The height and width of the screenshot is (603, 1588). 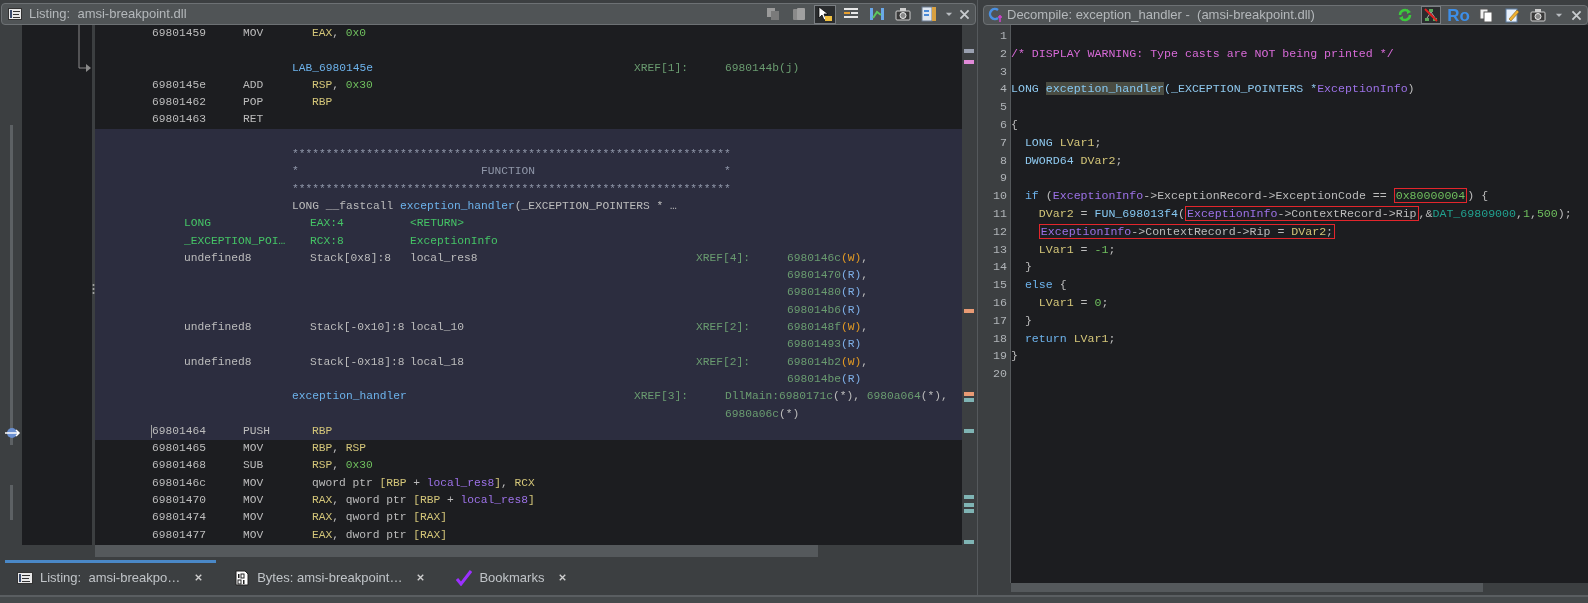 I want to click on line-number: 14, so click(x=1000, y=267).